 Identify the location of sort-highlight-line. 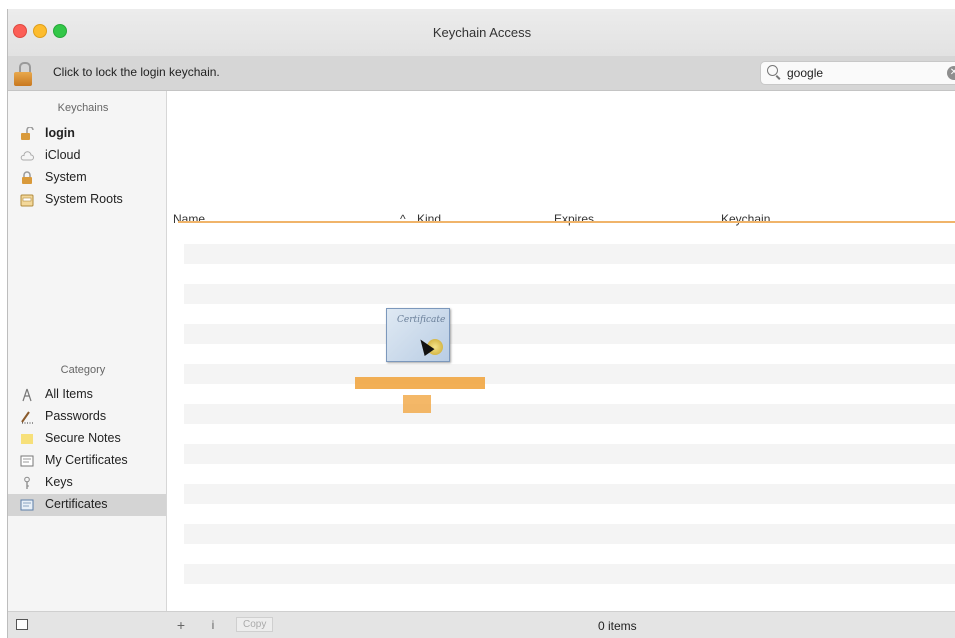
(566, 222).